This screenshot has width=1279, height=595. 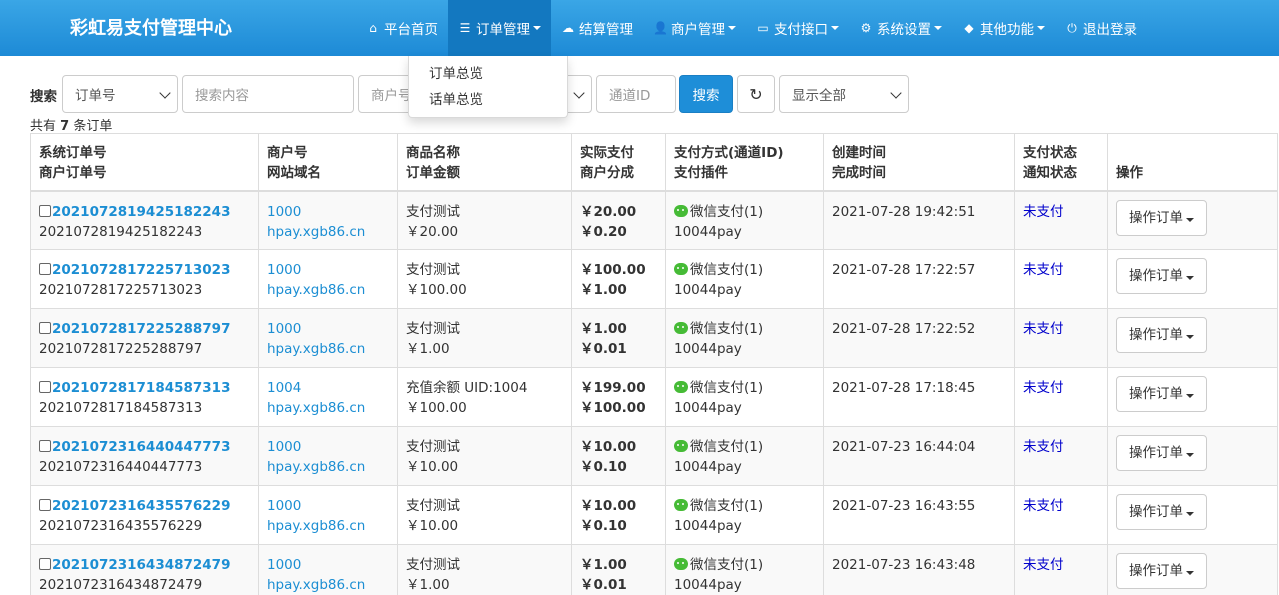 What do you see at coordinates (328, 388) in the screenshot?
I see `merchant-id-link: 1004` at bounding box center [328, 388].